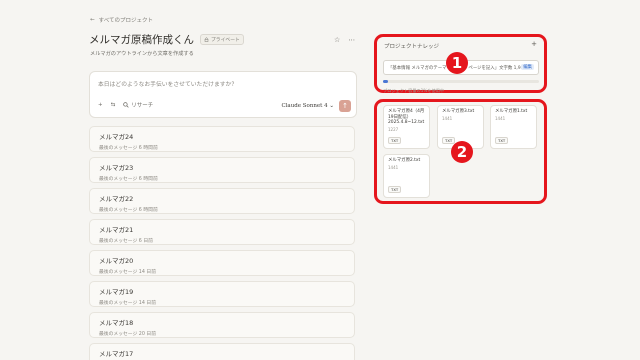 The image size is (640, 360). I want to click on chat-title: メルマガ18, so click(116, 323).